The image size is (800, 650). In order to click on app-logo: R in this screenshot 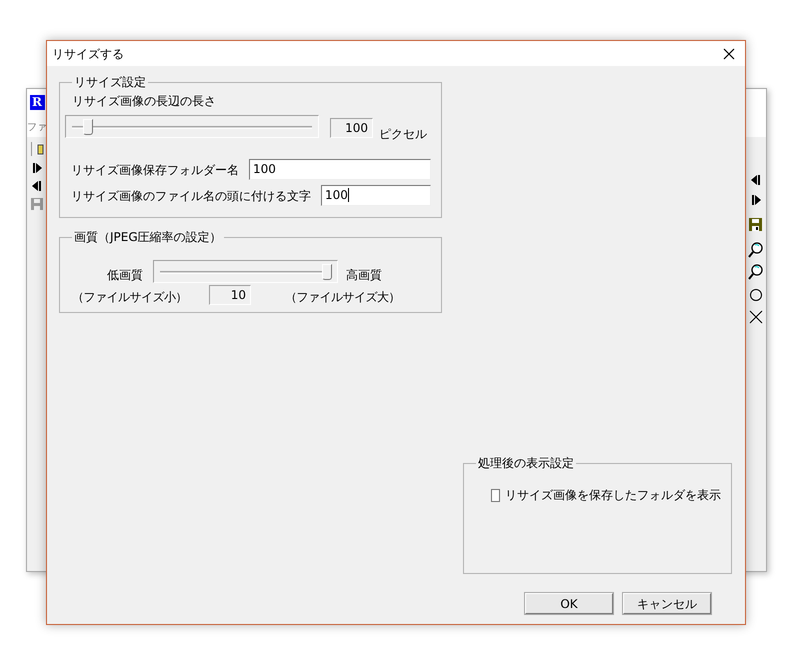, I will do `click(37, 102)`.